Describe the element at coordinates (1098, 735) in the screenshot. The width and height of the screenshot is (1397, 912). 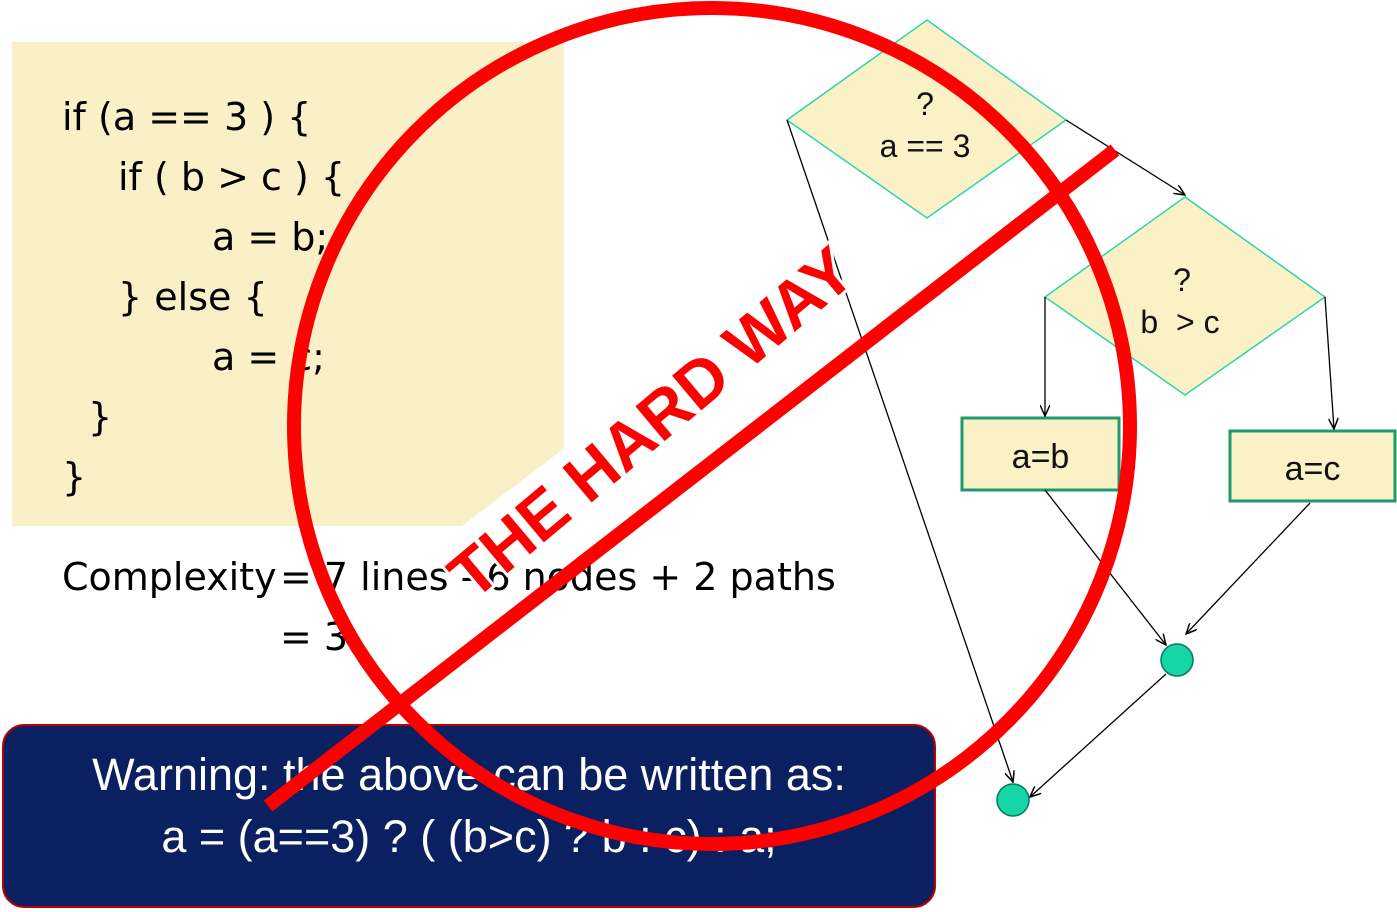
I see `edge-merge-to-merge` at that location.